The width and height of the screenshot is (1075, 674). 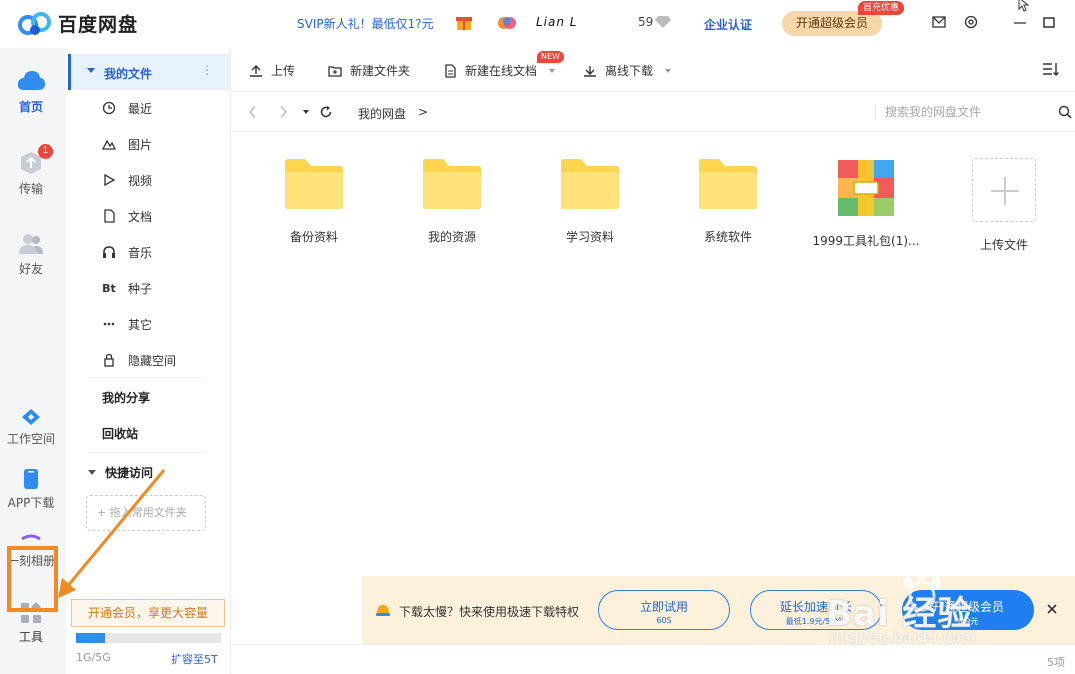 What do you see at coordinates (127, 108) in the screenshot?
I see `sidebar-item-recent: 最近` at bounding box center [127, 108].